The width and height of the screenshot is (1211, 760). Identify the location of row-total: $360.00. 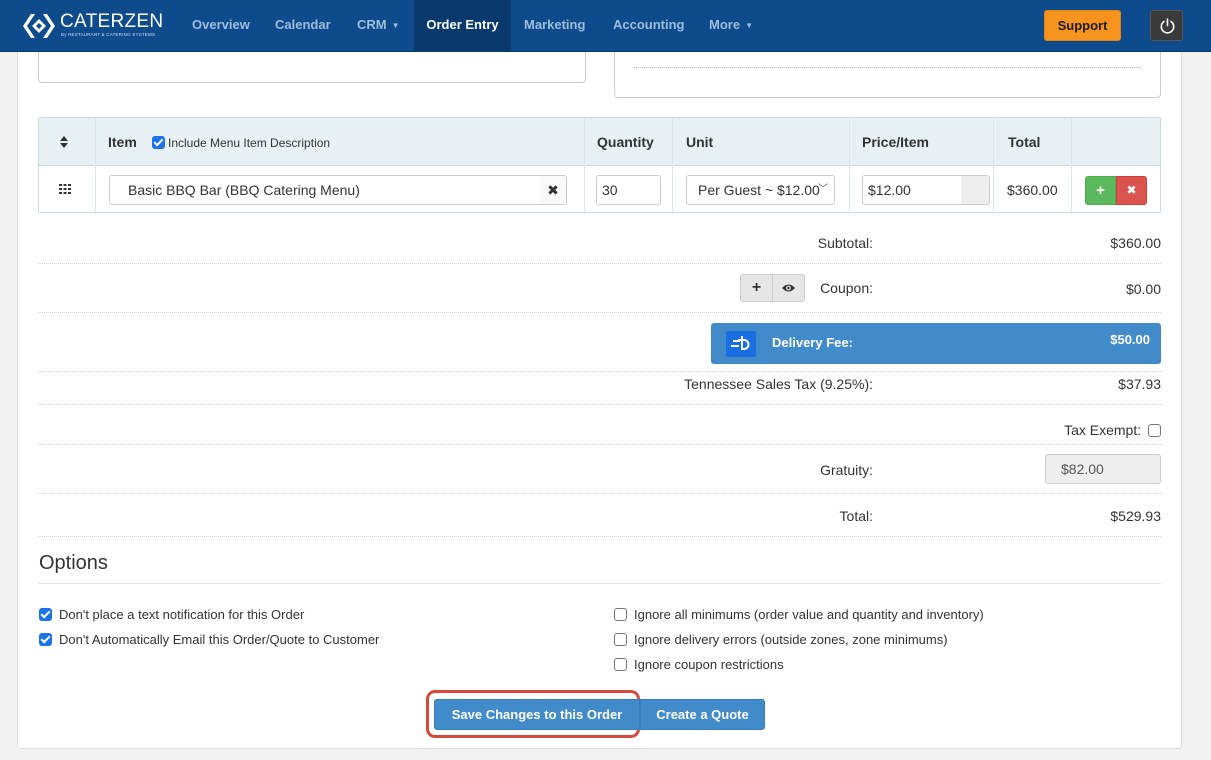
(1032, 190).